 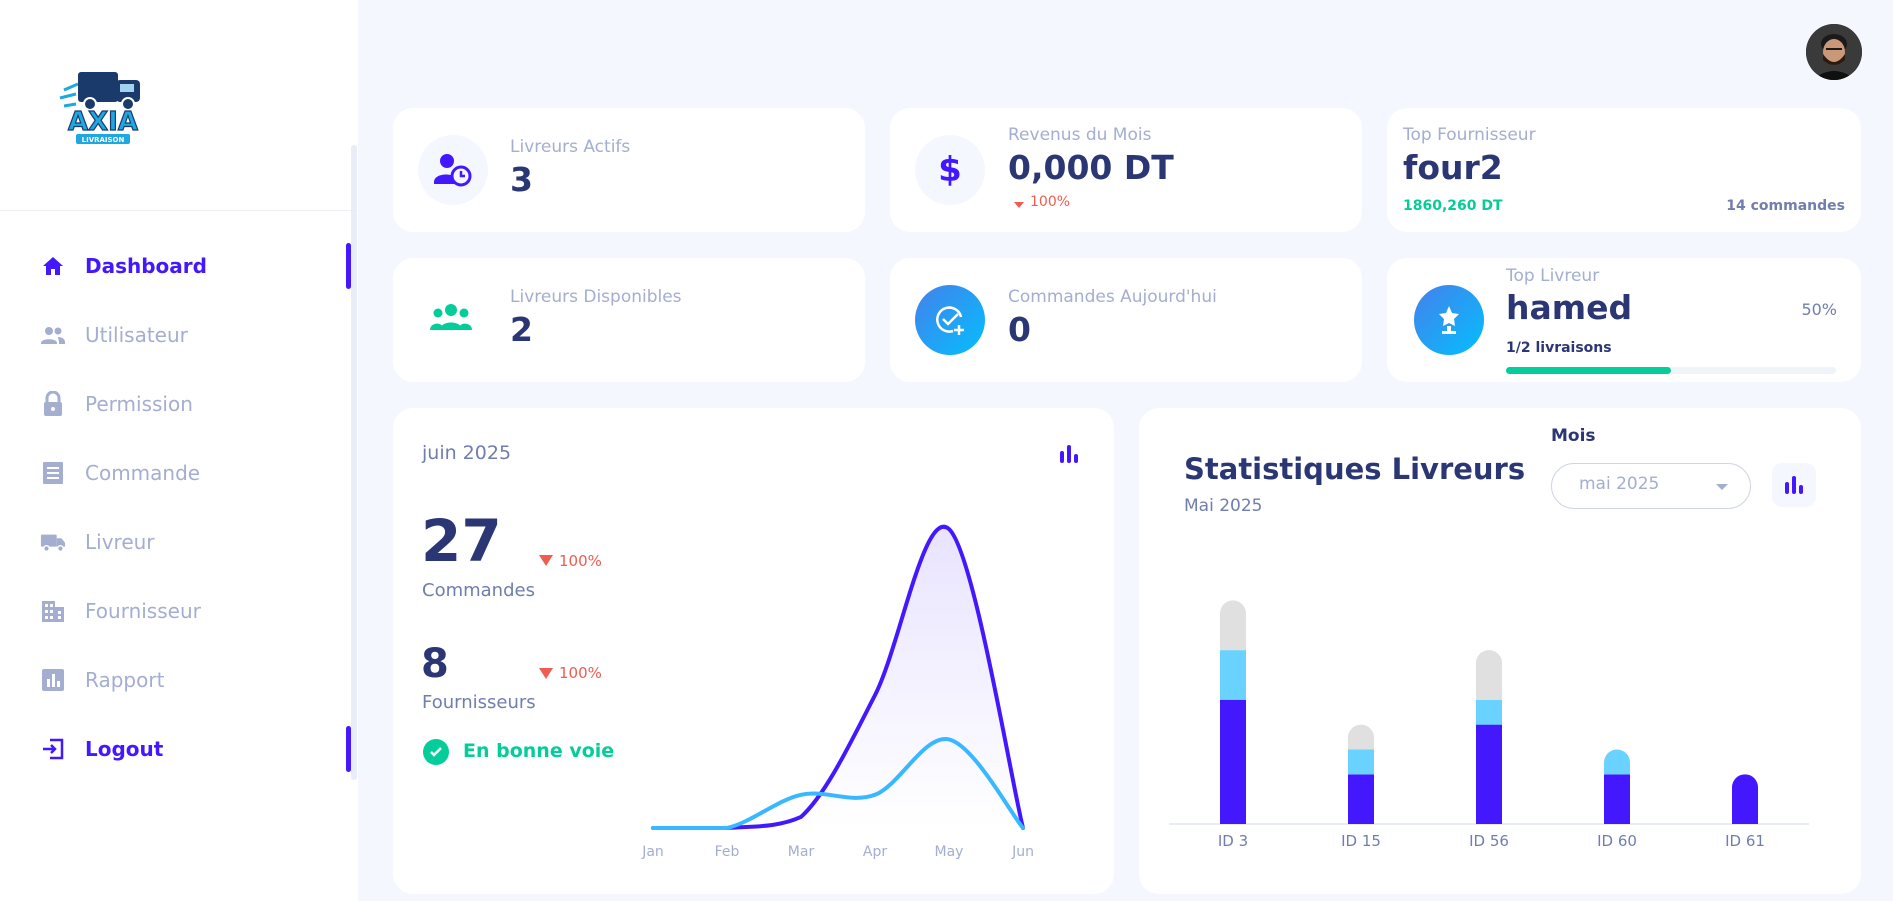 I want to click on sidebar-item-label: Permission, so click(x=139, y=404).